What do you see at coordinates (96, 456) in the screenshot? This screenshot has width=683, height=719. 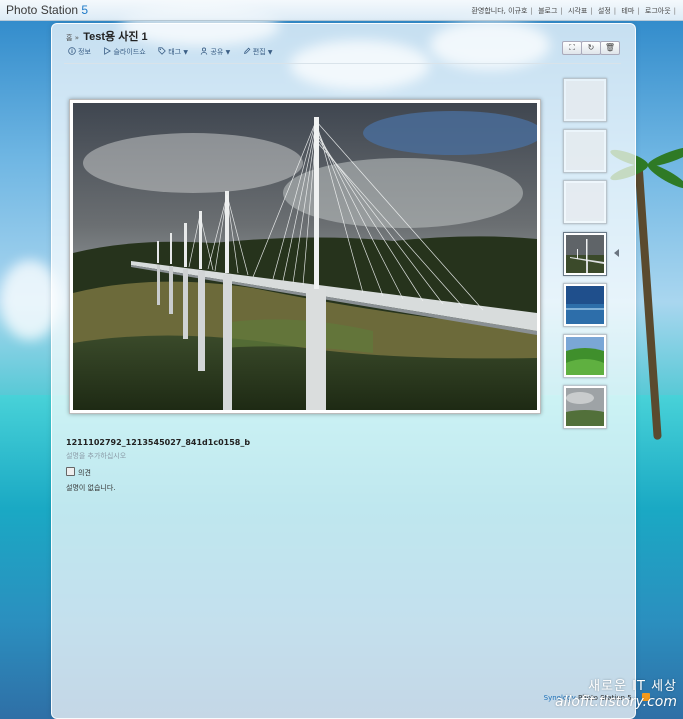 I see `add-description-link: 설명을 추가하십시오` at bounding box center [96, 456].